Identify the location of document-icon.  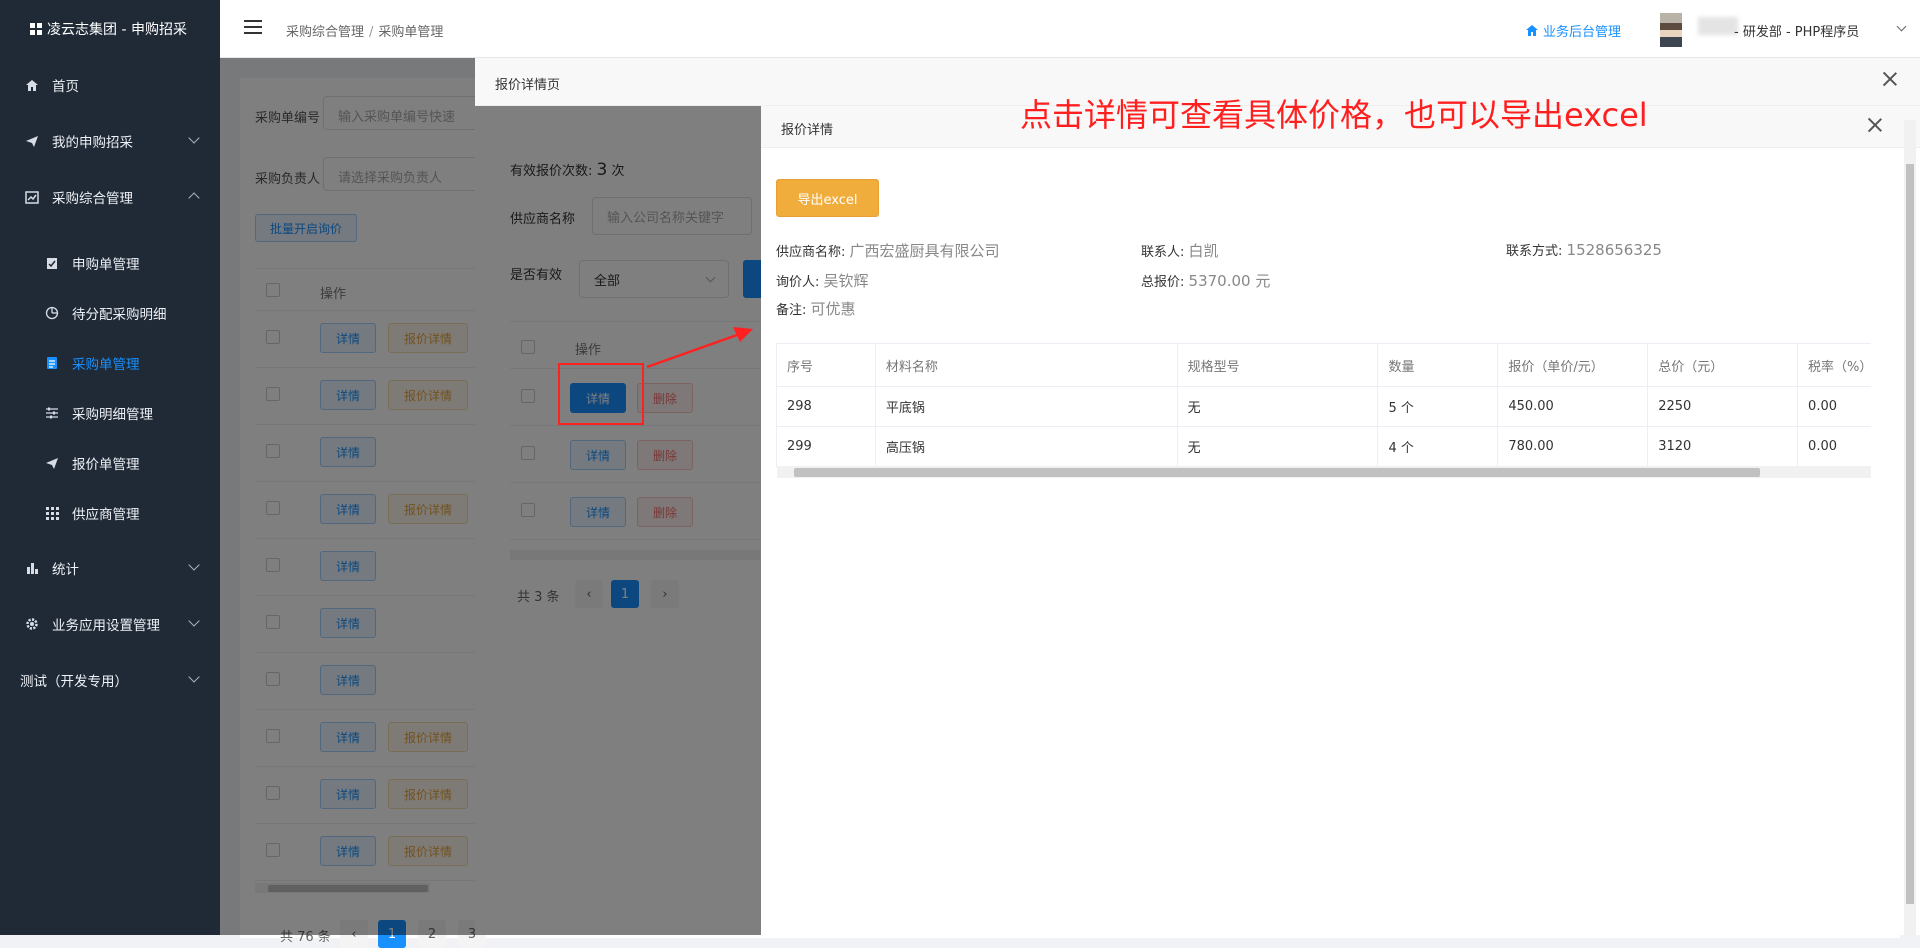
(52, 363).